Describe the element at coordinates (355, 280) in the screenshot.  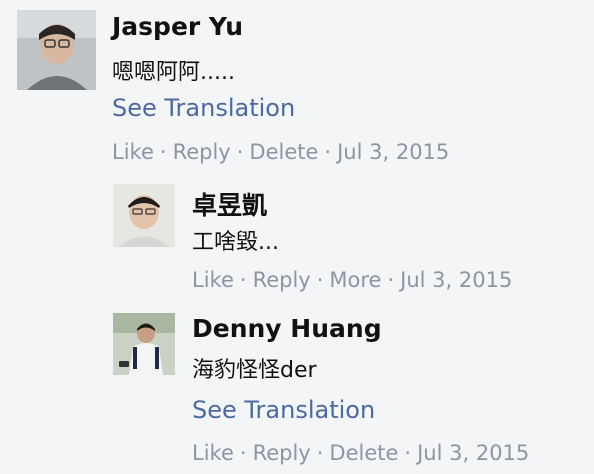
I see `more-button: More` at that location.